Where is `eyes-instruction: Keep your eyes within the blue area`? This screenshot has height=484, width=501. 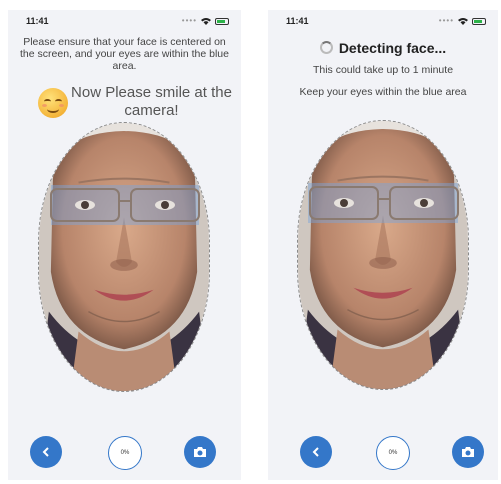
eyes-instruction: Keep your eyes within the blue area is located at coordinates (383, 92).